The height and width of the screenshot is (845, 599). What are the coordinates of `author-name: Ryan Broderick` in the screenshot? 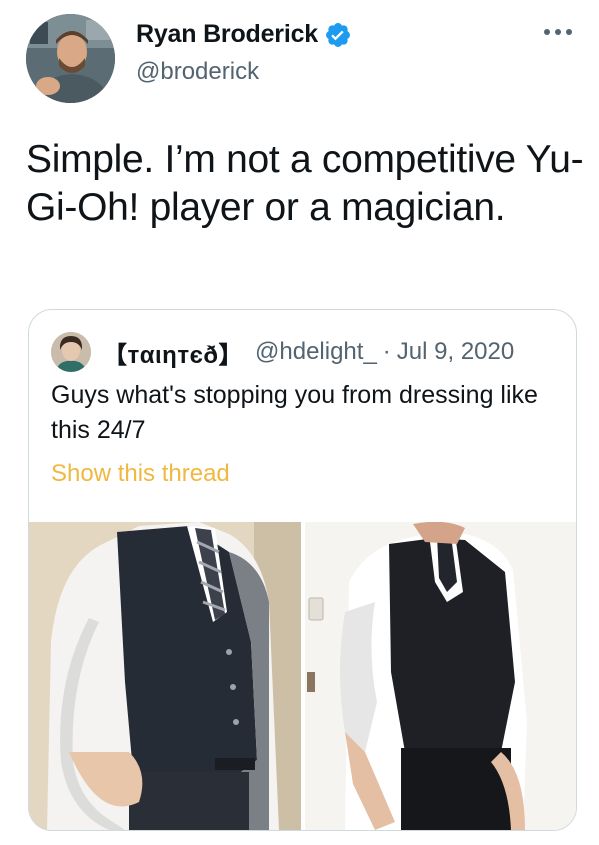 It's located at (227, 34).